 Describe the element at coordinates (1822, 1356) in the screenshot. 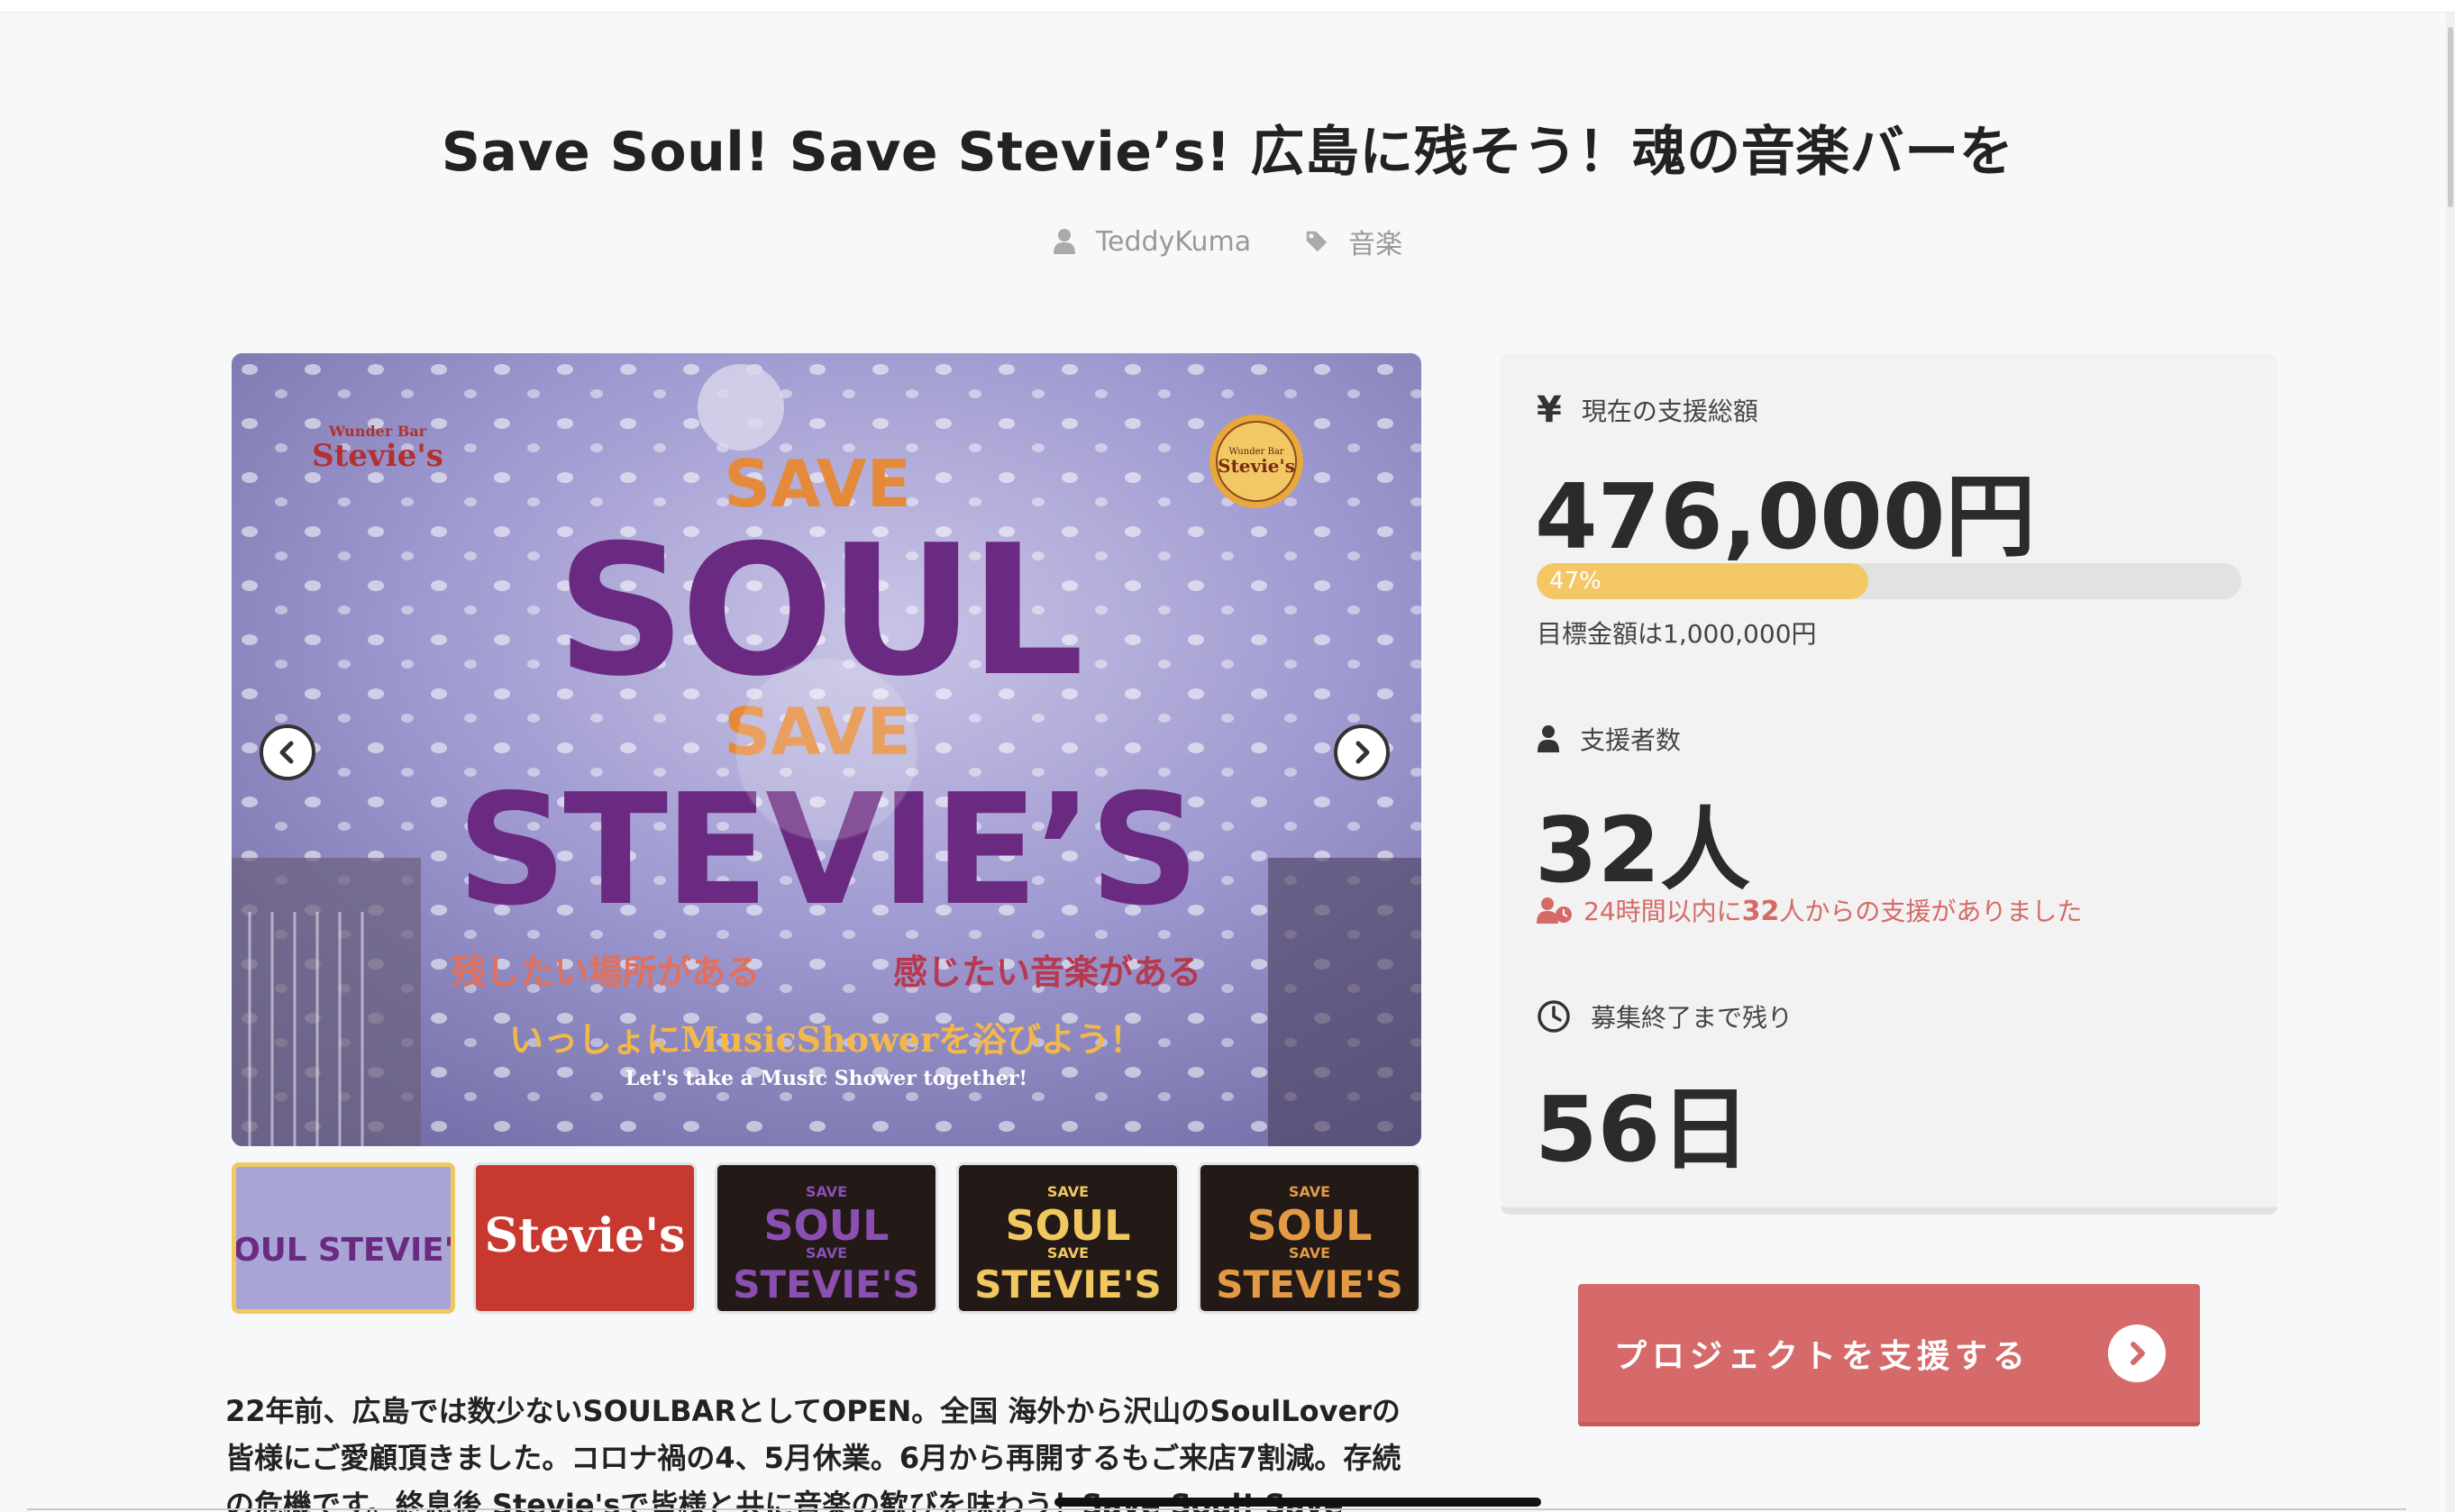

I see `support-button-label: プロジェクトを支援する` at that location.